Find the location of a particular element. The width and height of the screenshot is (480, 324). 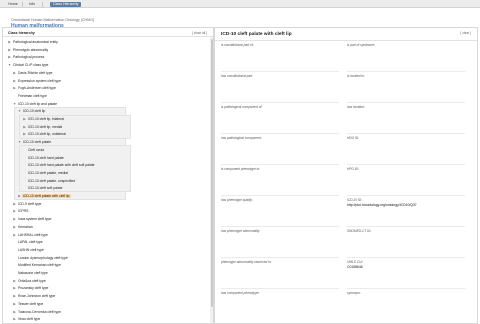

tree-item: ▼ ICD-10 cleft lip is located at coordinates (31, 110).